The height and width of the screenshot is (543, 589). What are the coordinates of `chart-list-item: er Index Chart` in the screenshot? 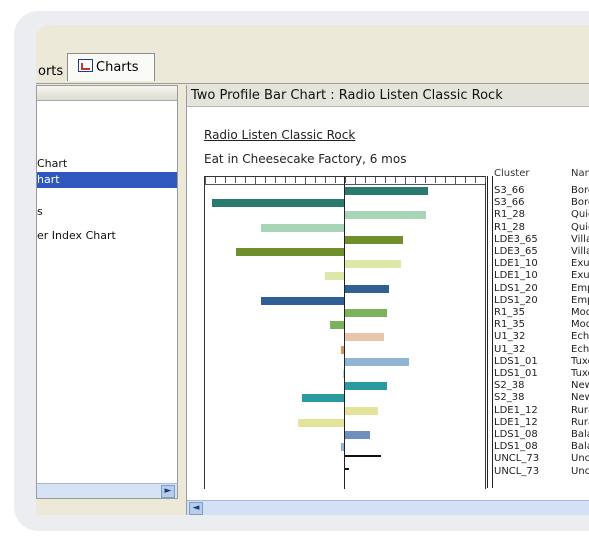 It's located at (107, 236).